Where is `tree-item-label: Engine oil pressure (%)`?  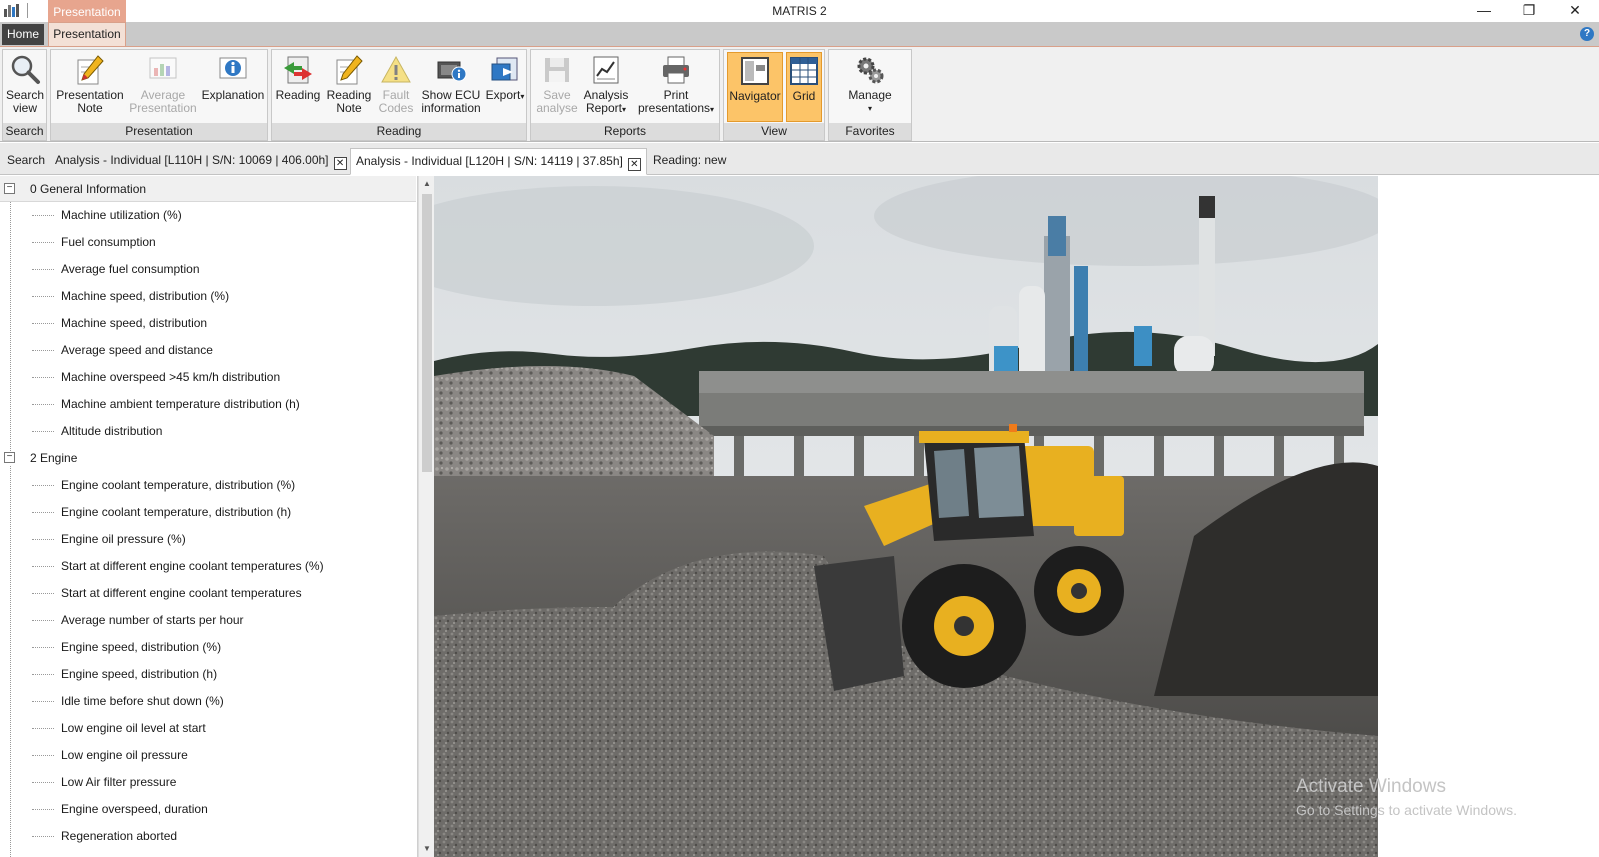
tree-item-label: Engine oil pressure (%) is located at coordinates (123, 539).